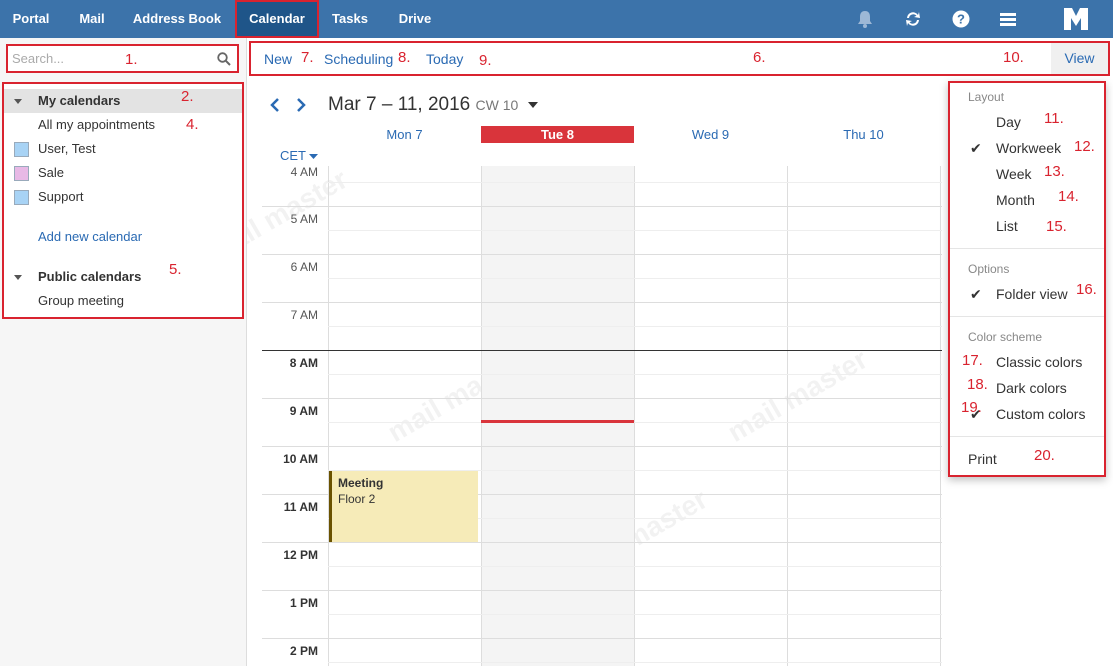 The height and width of the screenshot is (666, 1113). I want to click on annotation-label: 1., so click(131, 59).